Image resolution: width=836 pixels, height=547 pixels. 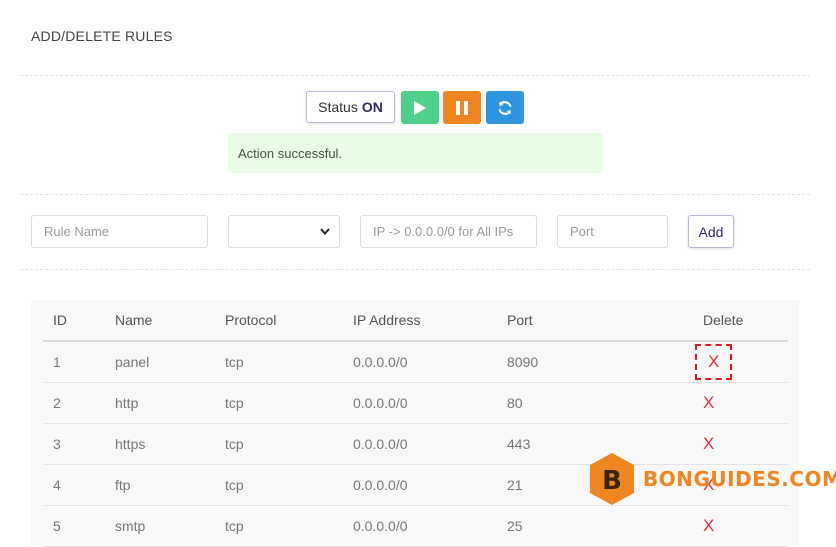 I want to click on table-header-row: ID Name Protocol IP Address Port Delete, so click(x=415, y=321).